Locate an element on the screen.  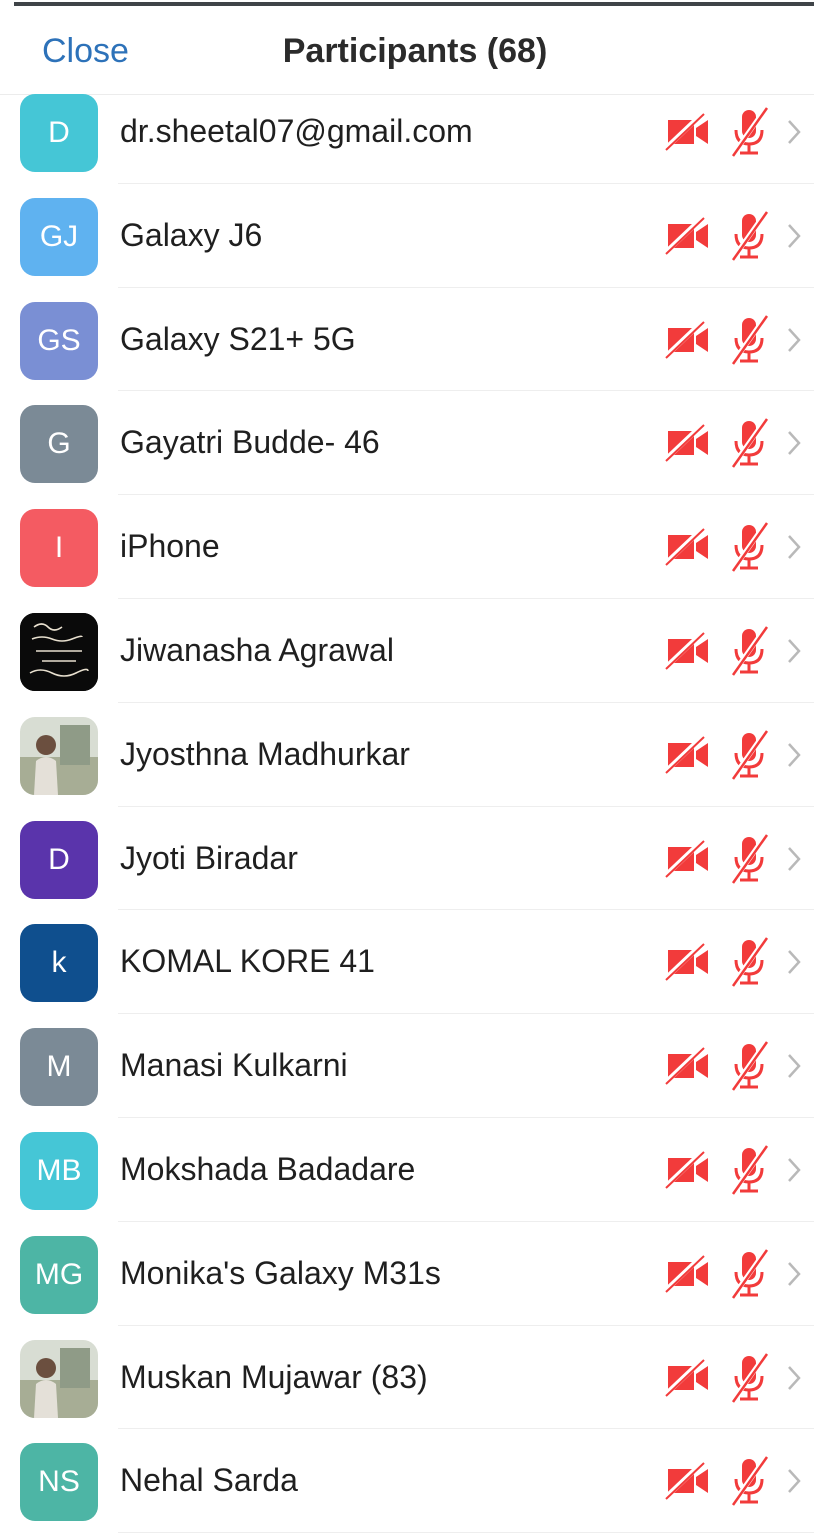
top-divider is located at coordinates (414, 4).